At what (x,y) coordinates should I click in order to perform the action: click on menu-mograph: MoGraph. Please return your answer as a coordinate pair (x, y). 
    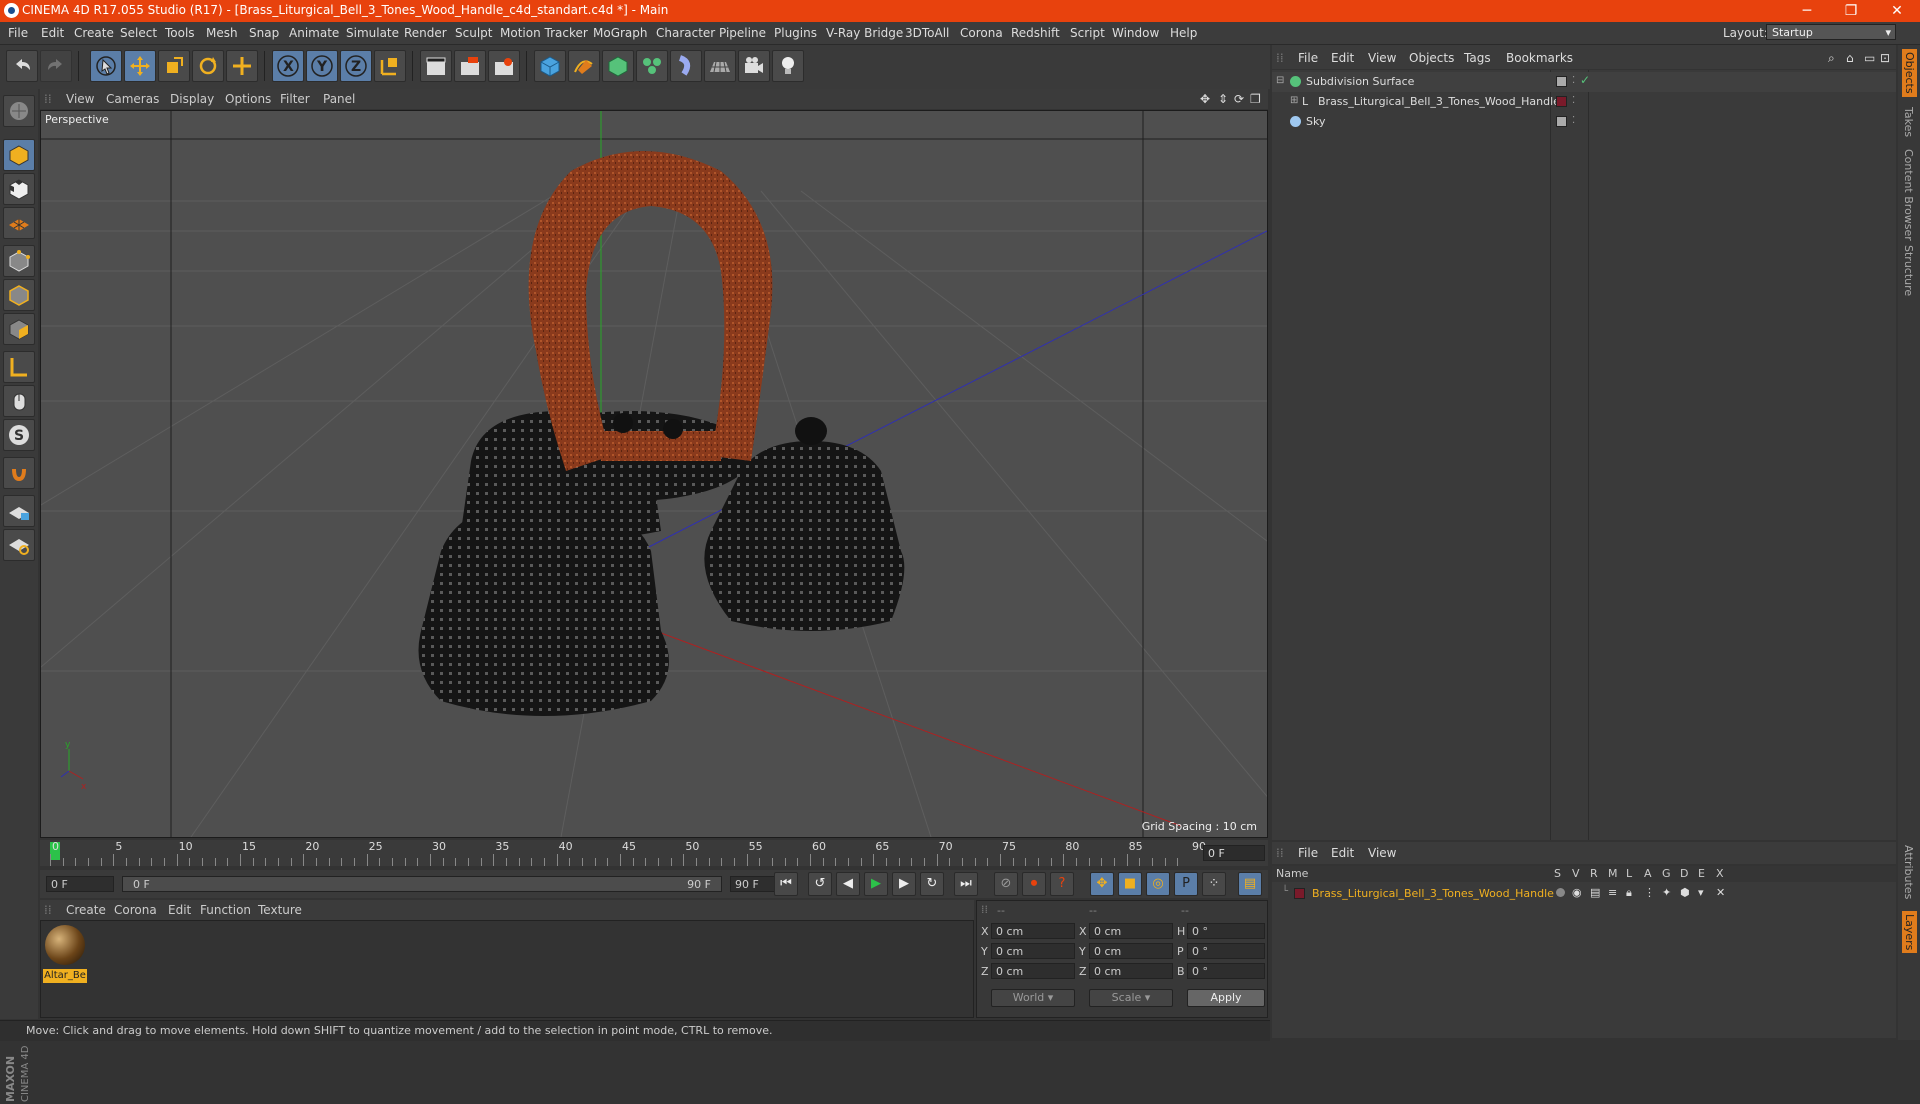
    Looking at the image, I should click on (620, 33).